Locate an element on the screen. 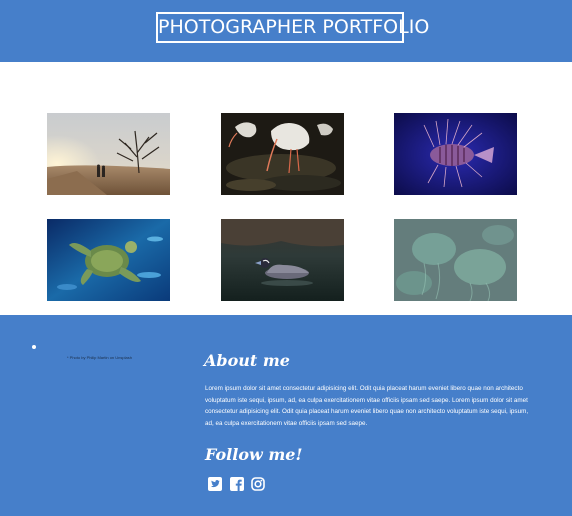 The height and width of the screenshot is (516, 572). ibis-image is located at coordinates (282, 154).